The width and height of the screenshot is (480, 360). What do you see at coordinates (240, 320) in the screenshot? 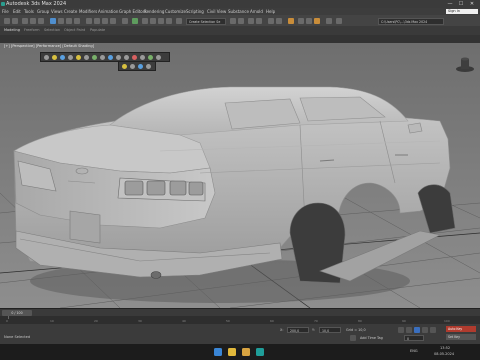
I see `track-bar: 0 10 20 30 40 50 60 70 80 90 100` at bounding box center [240, 320].